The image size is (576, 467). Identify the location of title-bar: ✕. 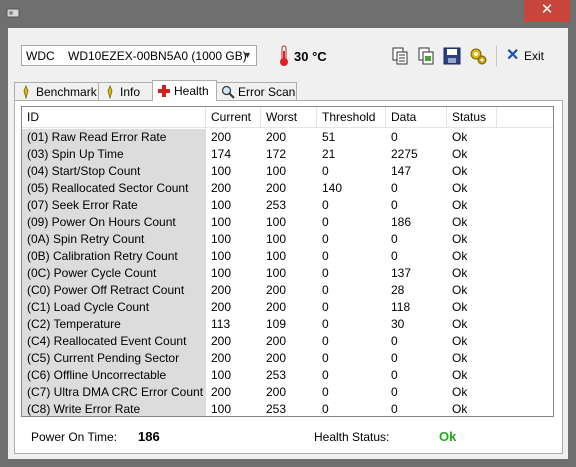
(288, 14).